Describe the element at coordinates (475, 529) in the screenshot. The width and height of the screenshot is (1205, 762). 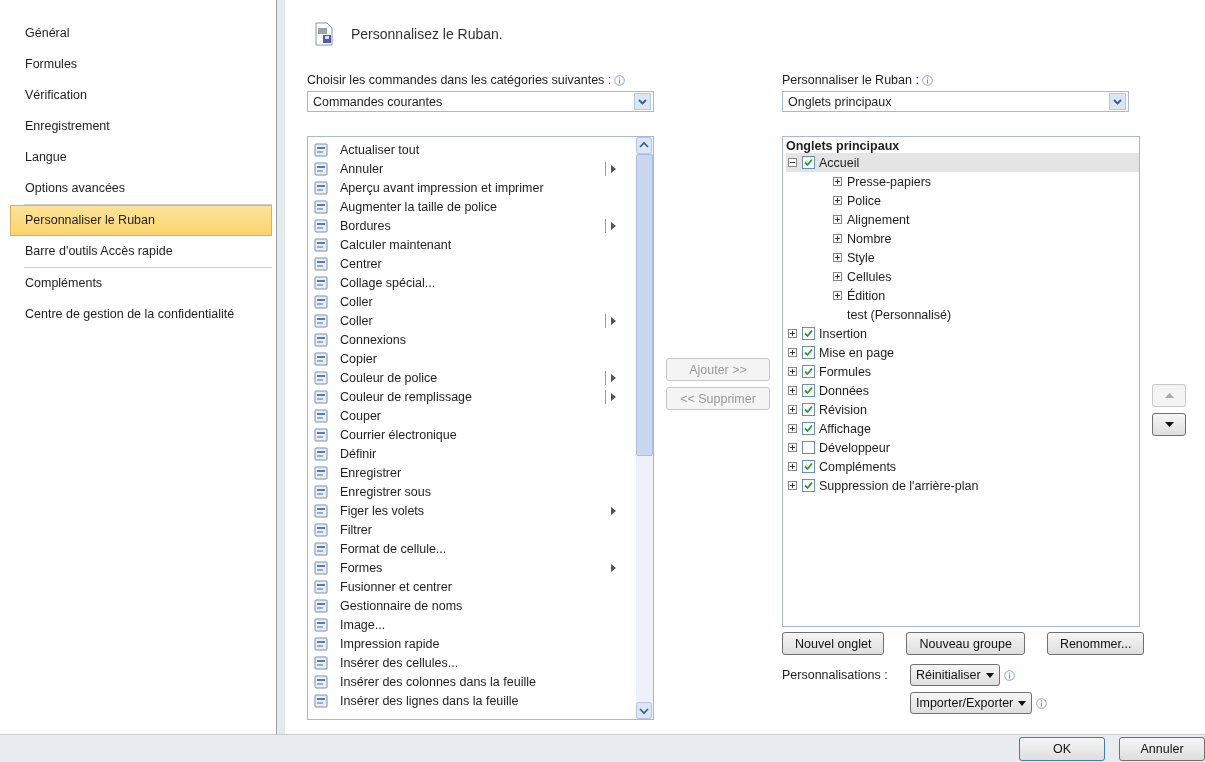
I see `command-item: Filtrer` at that location.